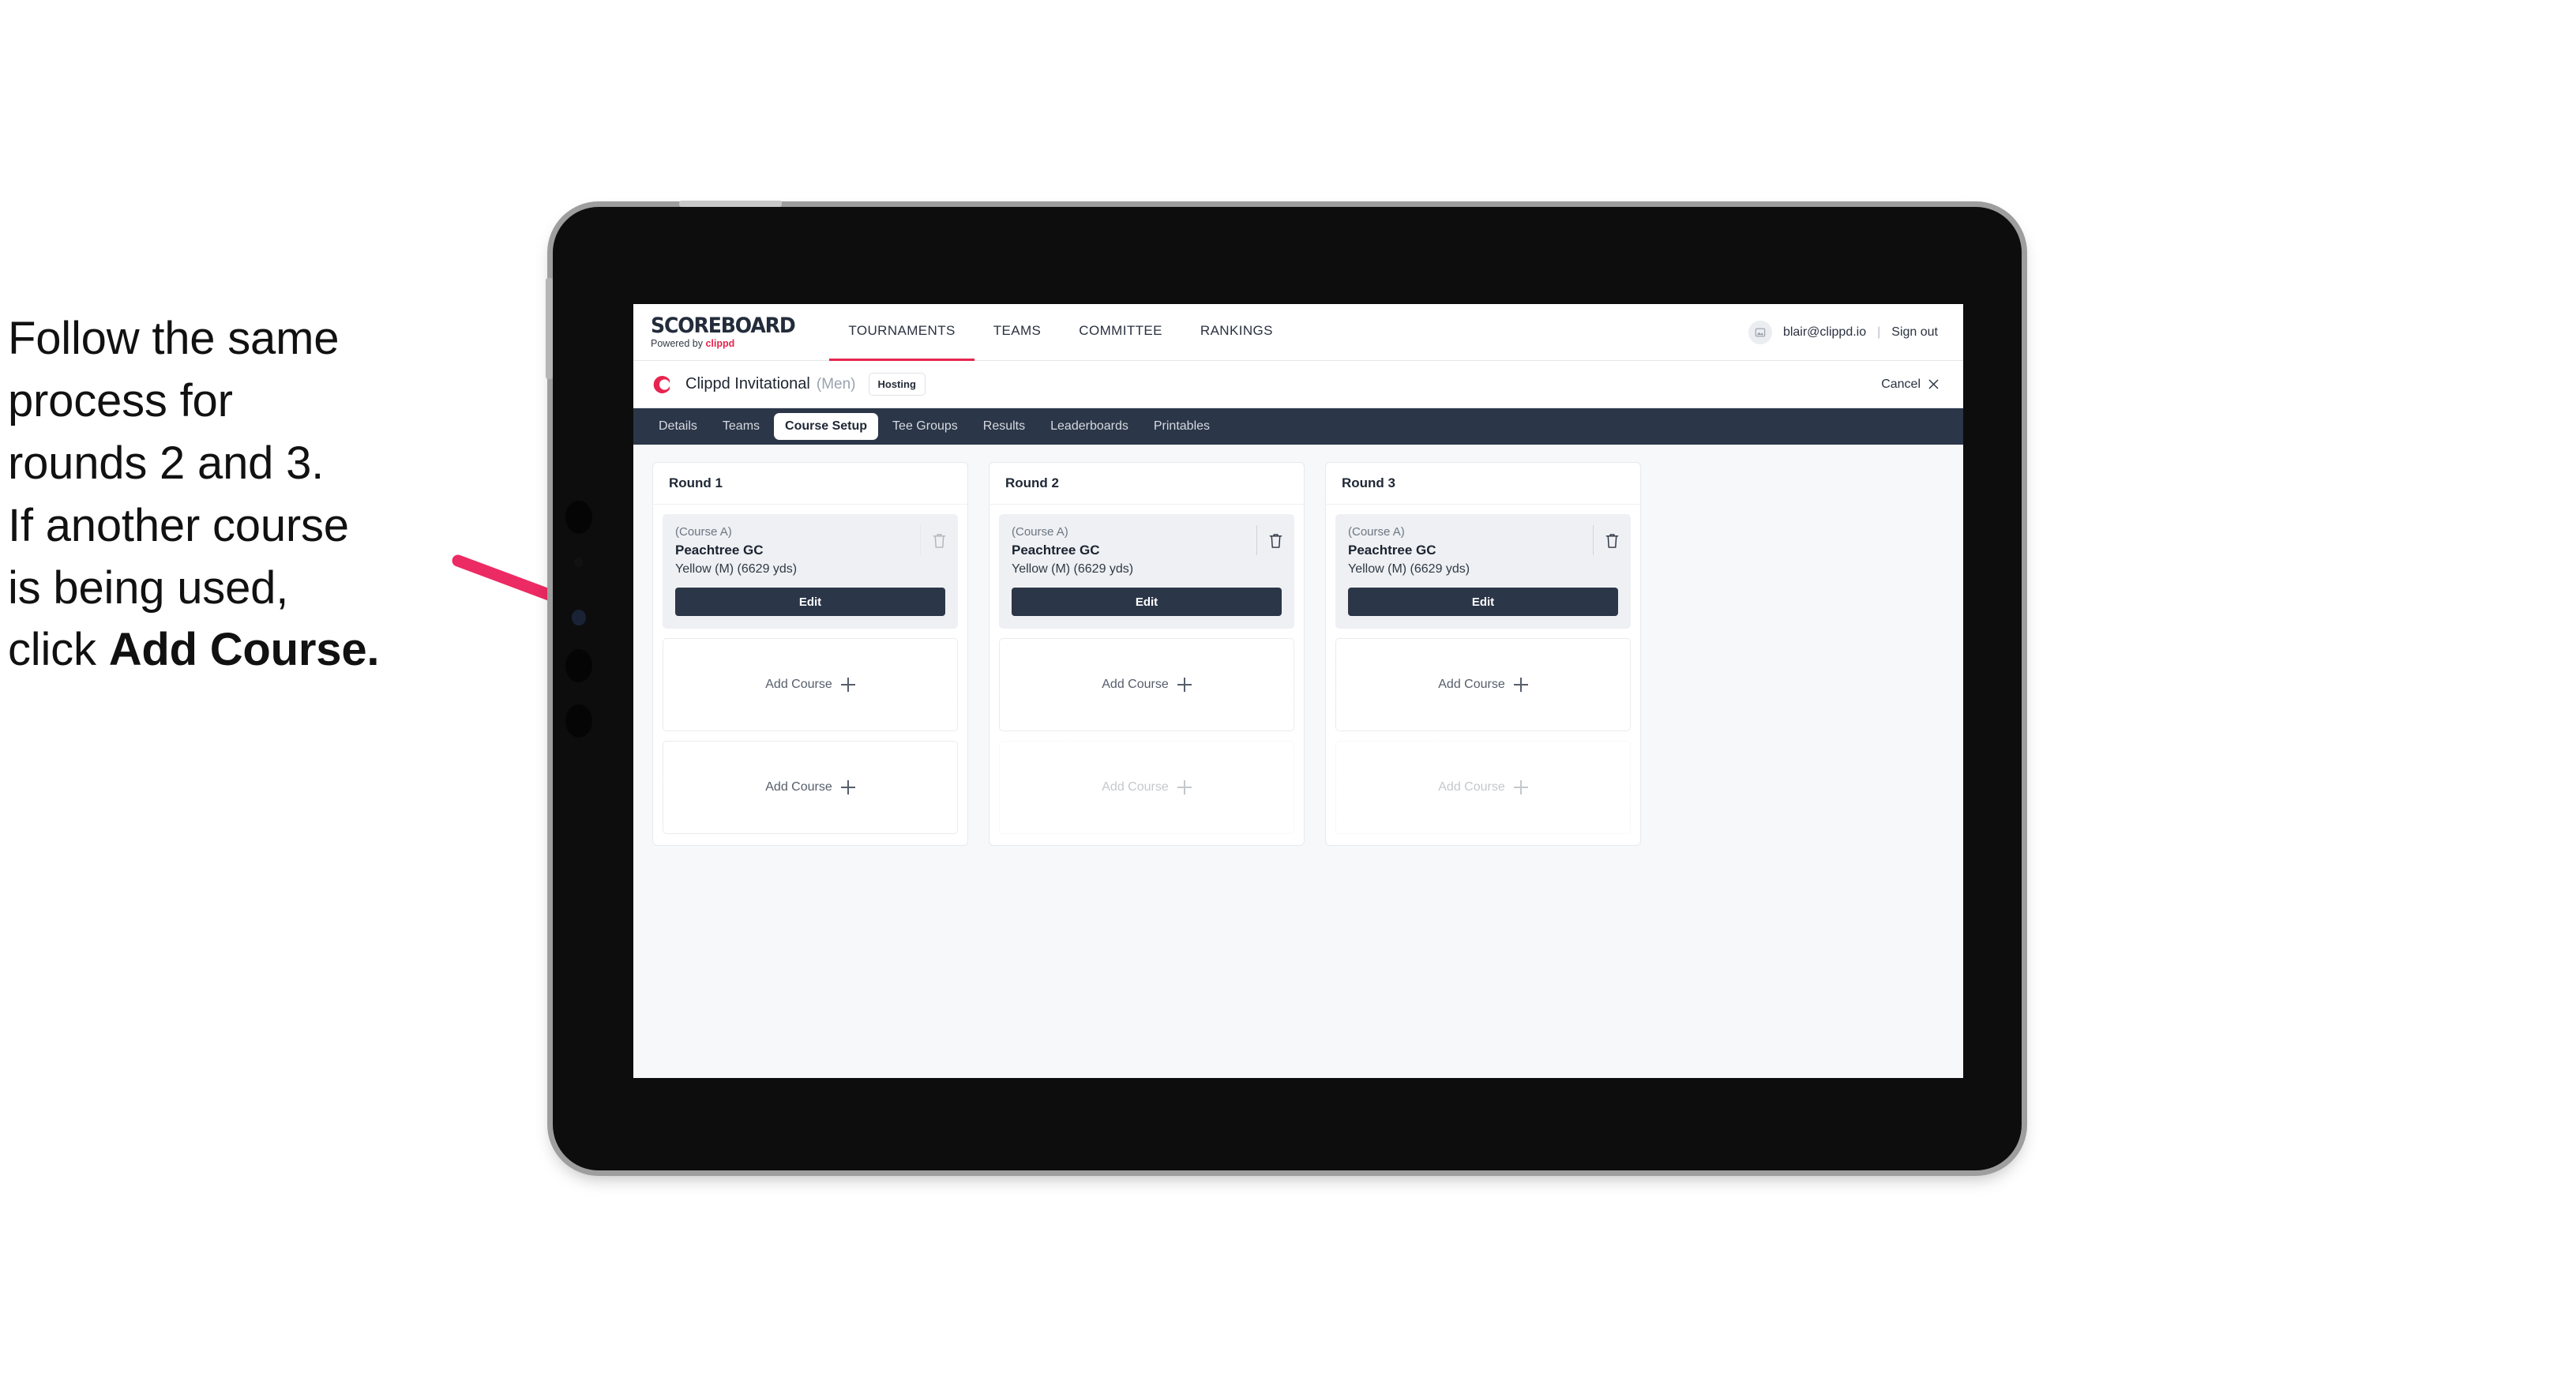 This screenshot has height=1386, width=2576. I want to click on clippd-c-logo-icon, so click(662, 385).